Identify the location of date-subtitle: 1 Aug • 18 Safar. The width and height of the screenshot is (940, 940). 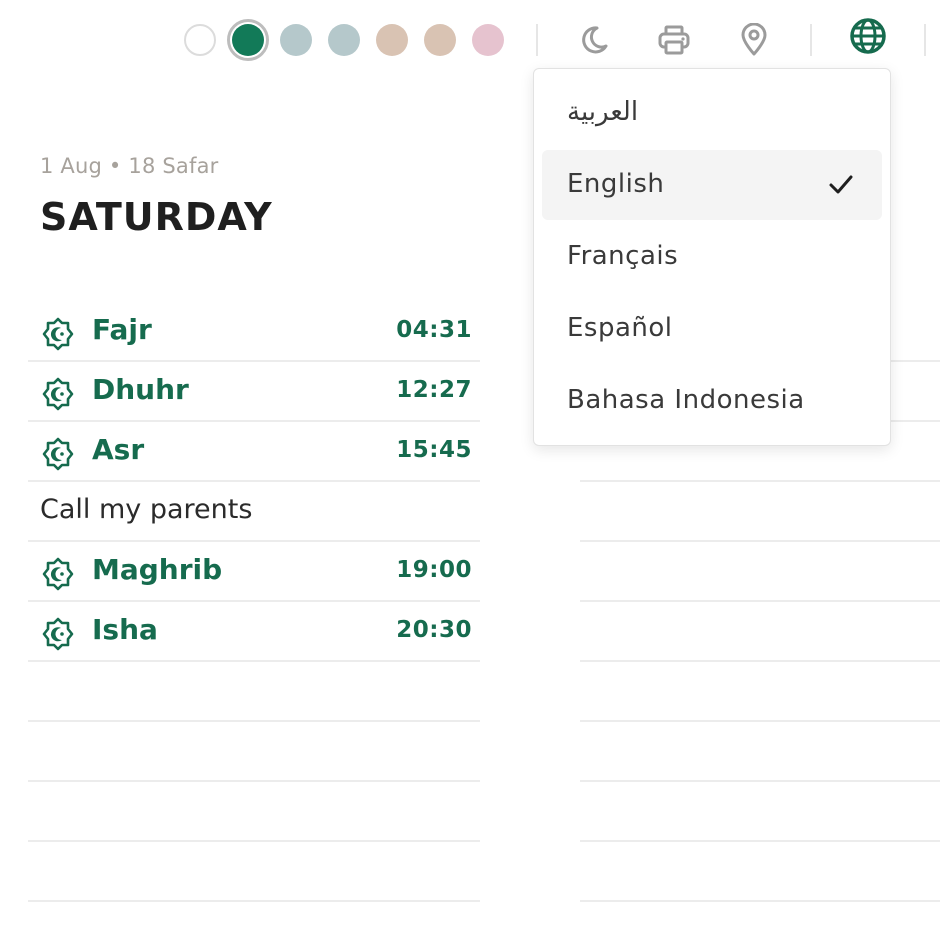
(129, 166).